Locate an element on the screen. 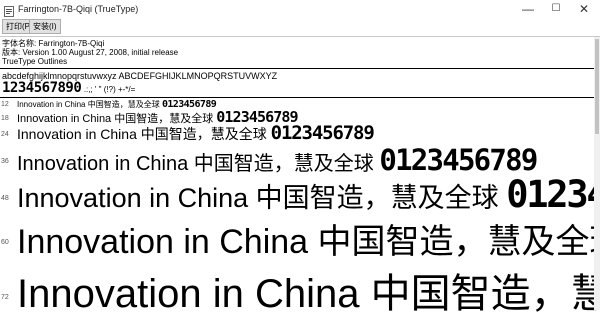 This screenshot has height=320, width=600. charset-symbols: 1234567890 .:,; ' " (!?) +-*/= is located at coordinates (68, 88).